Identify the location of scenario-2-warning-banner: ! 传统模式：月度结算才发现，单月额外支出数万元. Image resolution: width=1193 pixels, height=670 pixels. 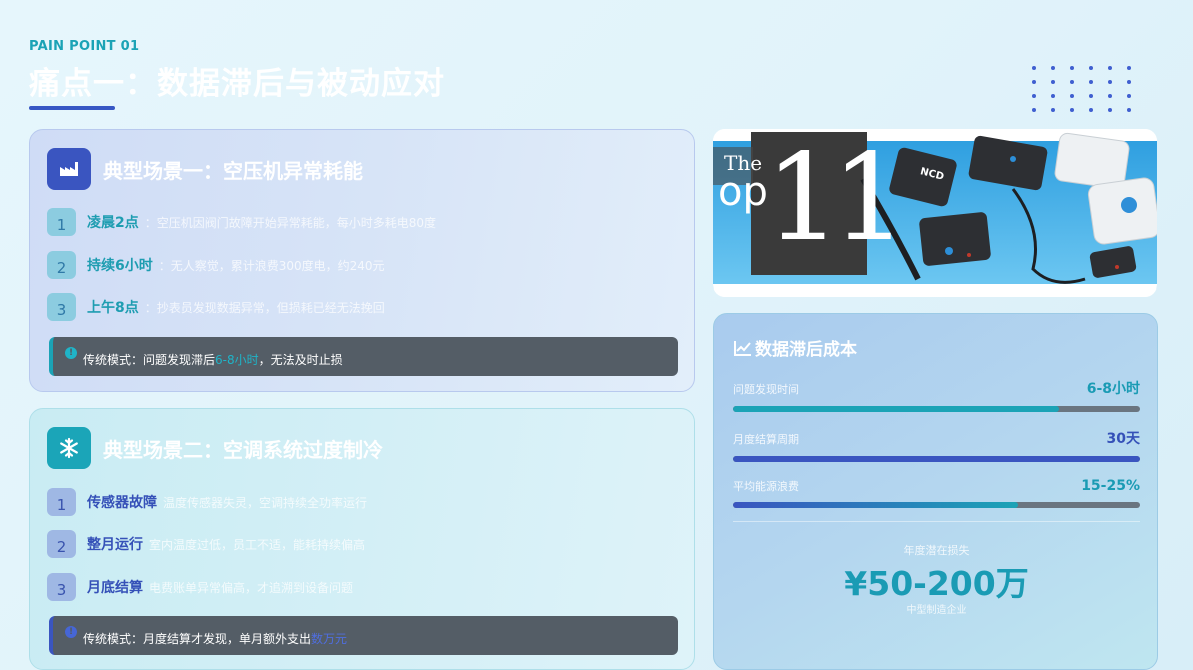
(363, 635).